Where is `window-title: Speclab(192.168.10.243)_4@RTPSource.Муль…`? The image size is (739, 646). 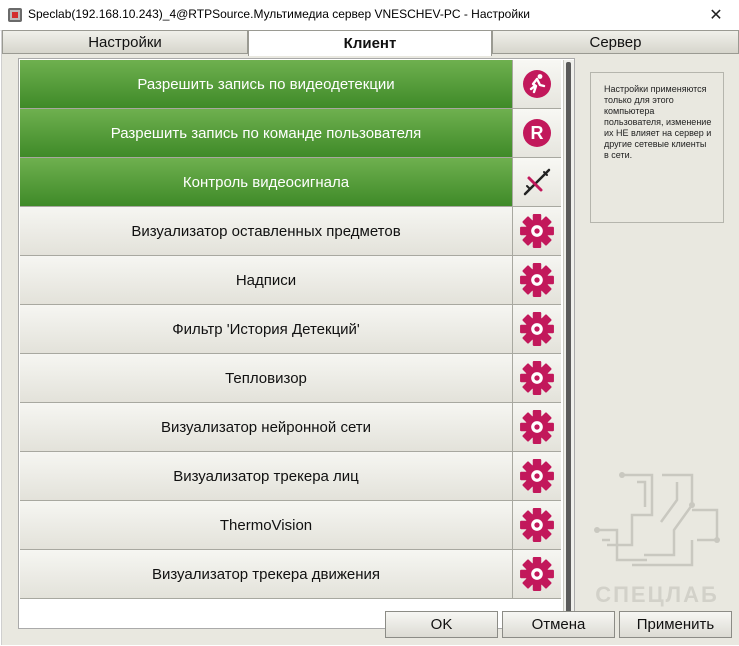 window-title: Speclab(192.168.10.243)_4@RTPSource.Муль… is located at coordinates (279, 14).